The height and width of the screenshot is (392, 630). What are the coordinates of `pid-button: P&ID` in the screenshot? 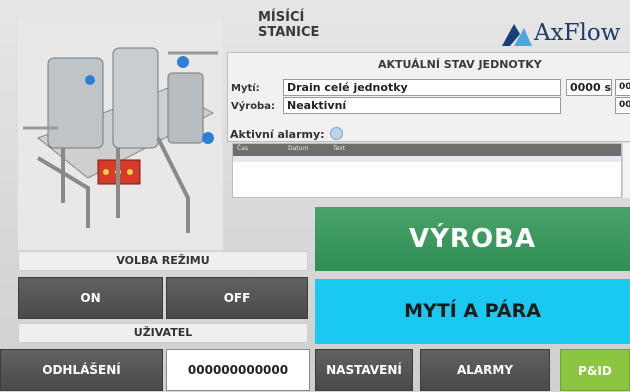 It's located at (595, 370).